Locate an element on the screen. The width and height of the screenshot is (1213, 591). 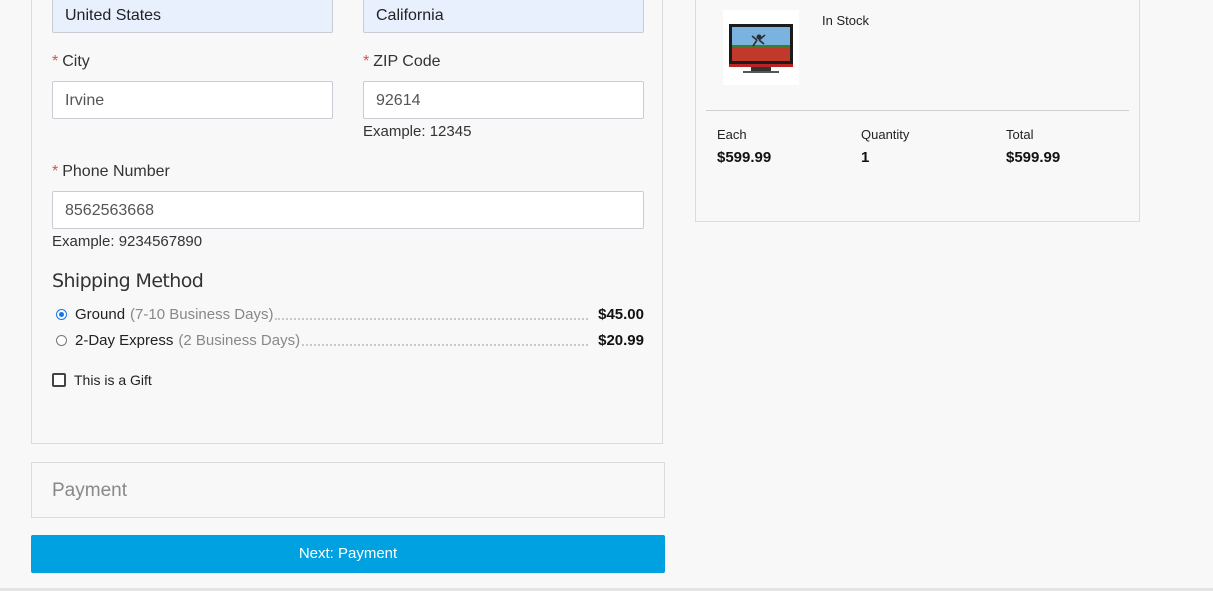
payment-section-title: Payment is located at coordinates (89, 490).